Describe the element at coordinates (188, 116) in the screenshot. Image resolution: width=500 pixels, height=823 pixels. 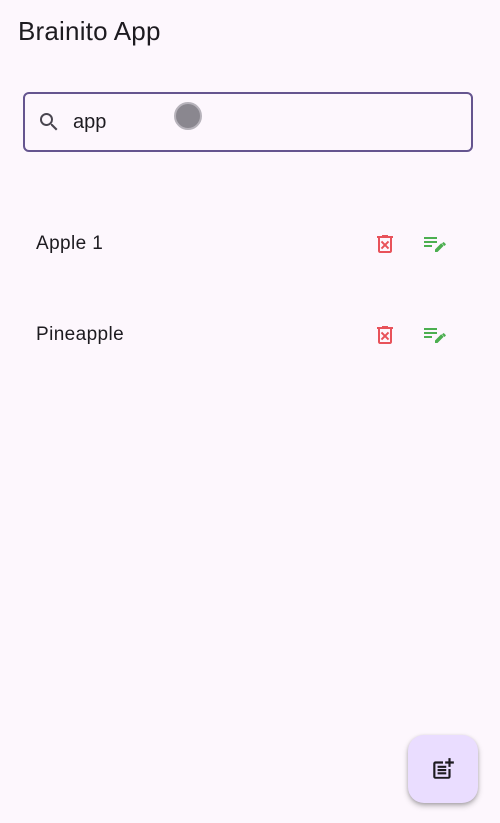
I see `touch-indicator` at that location.